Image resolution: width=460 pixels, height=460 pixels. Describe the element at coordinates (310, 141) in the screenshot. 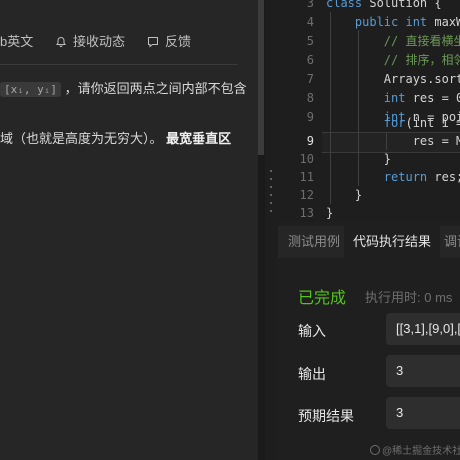

I see `line-number-active: 9` at that location.